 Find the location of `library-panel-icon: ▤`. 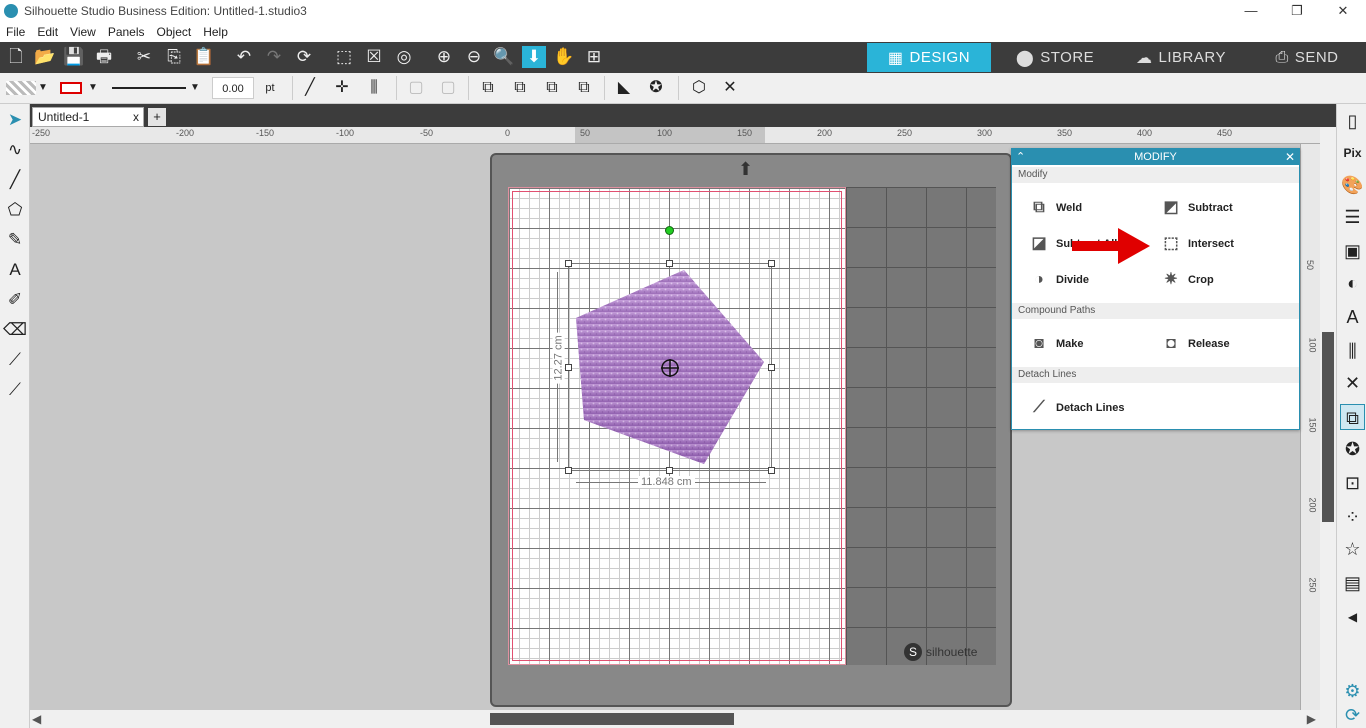

library-panel-icon: ▤ is located at coordinates (1352, 583).